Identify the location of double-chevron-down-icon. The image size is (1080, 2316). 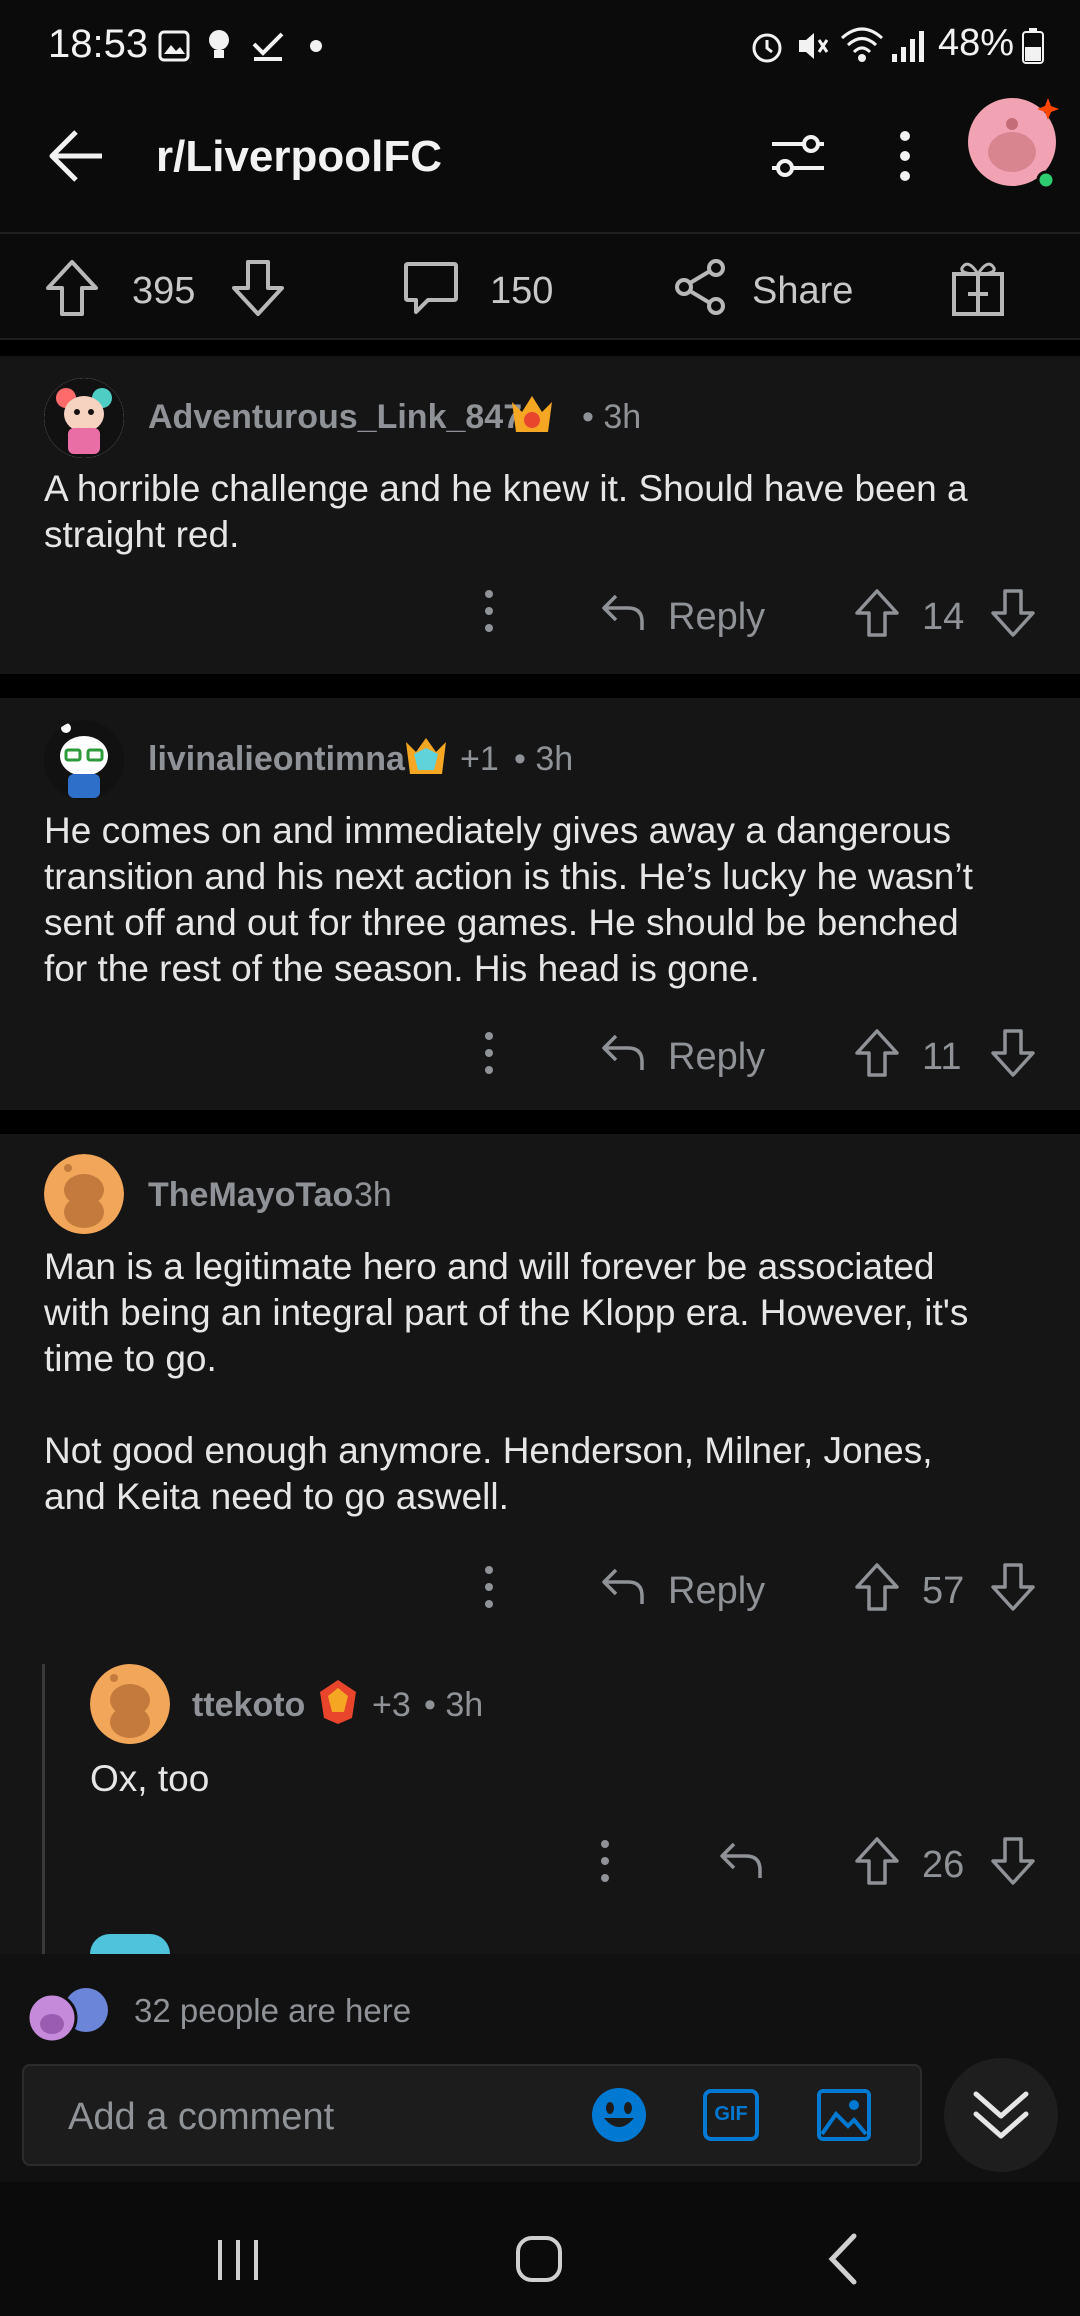
(1001, 2116).